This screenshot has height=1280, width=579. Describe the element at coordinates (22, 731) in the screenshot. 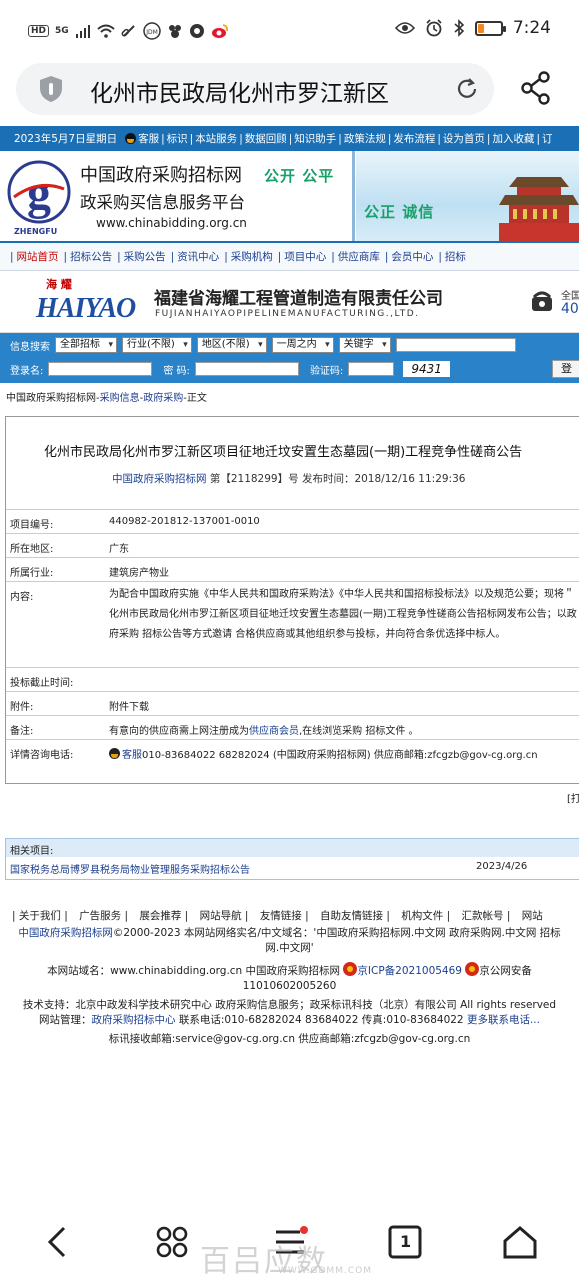

I see `field-label: 备注:` at that location.